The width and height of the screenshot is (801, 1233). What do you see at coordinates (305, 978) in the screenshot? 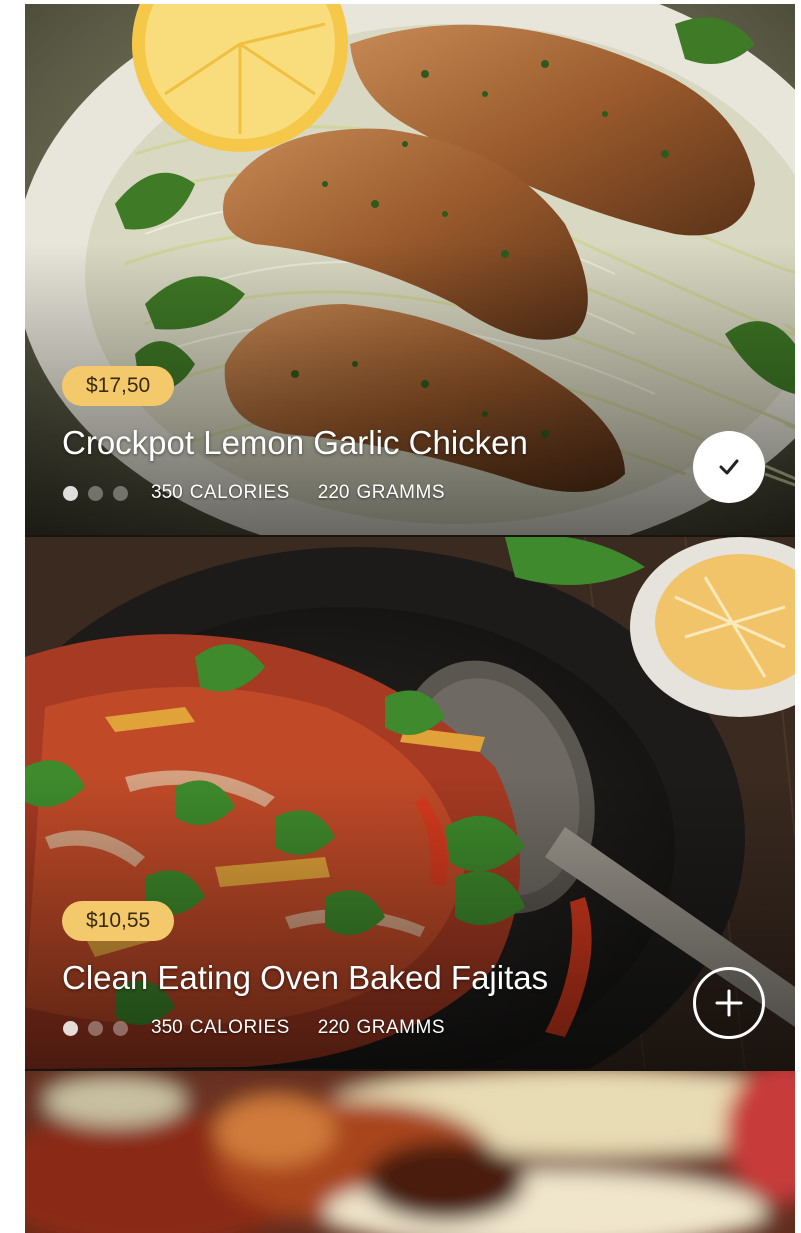
I see `meal-title: Clean Eating Oven Baked Fajitas` at bounding box center [305, 978].